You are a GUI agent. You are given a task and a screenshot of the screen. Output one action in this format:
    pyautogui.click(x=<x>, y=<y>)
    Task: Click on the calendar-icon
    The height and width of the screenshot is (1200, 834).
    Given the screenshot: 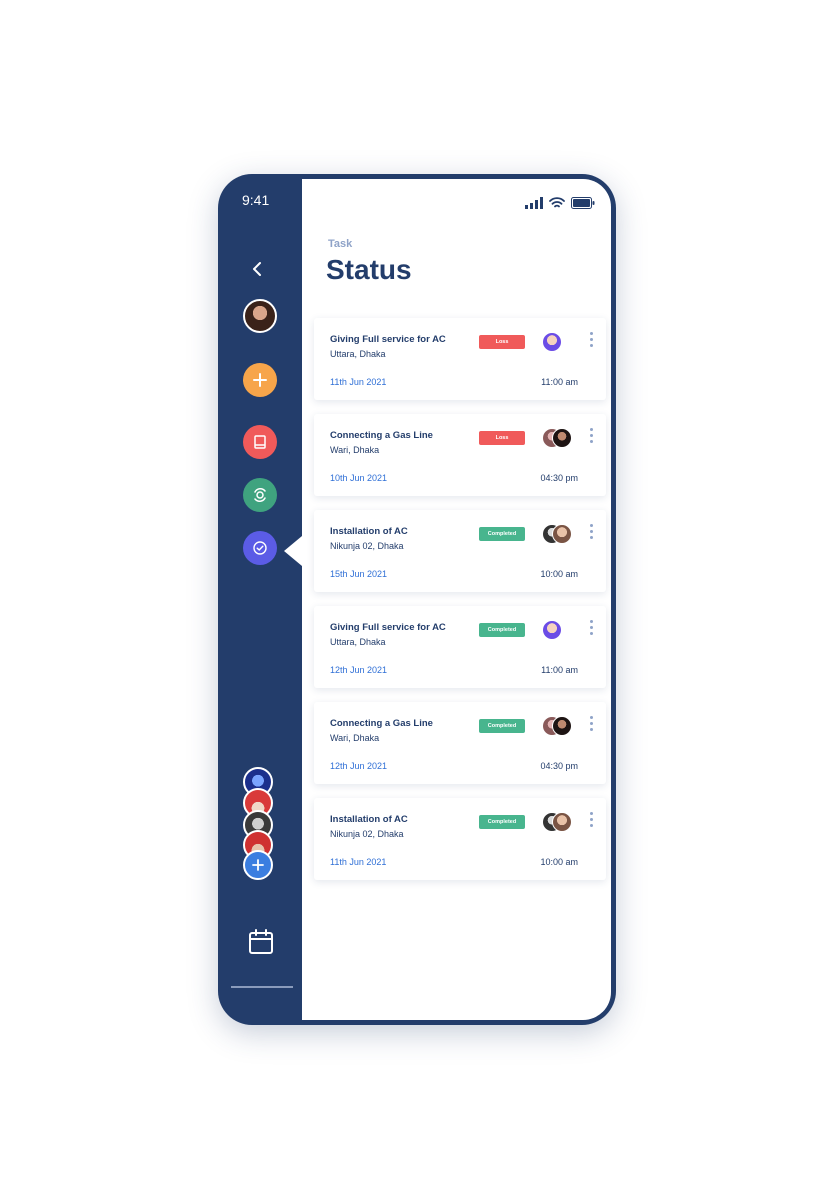 What is the action you would take?
    pyautogui.click(x=261, y=942)
    